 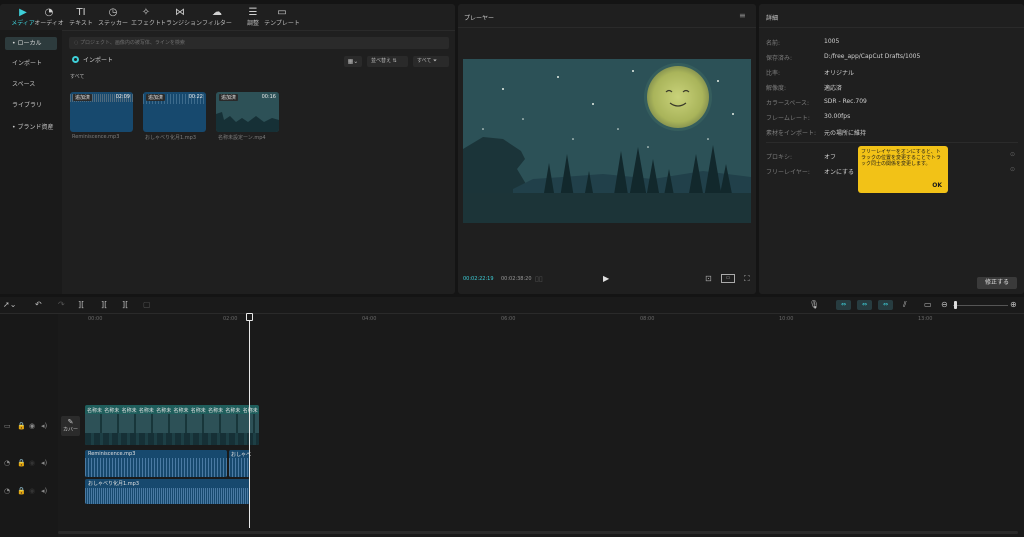 What do you see at coordinates (81, 12) in the screenshot?
I see `text-icon: TI` at bounding box center [81, 12].